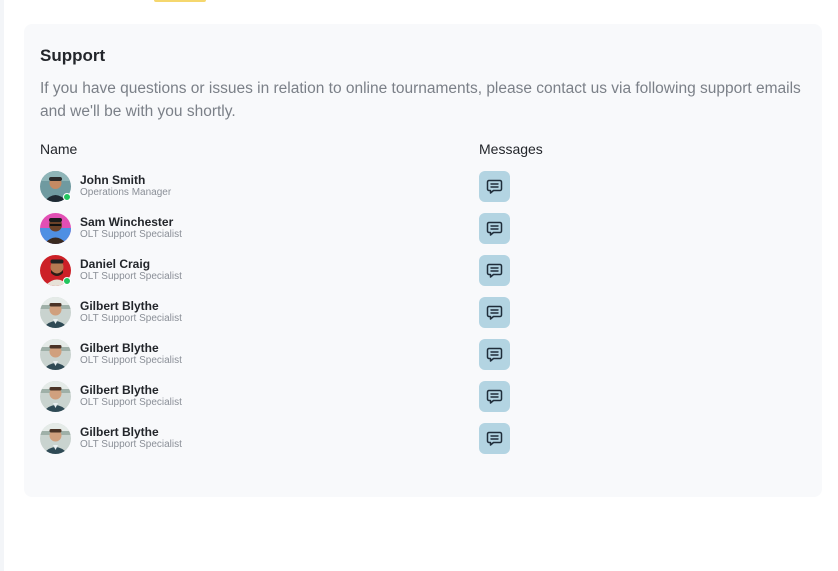 The height and width of the screenshot is (571, 838). What do you see at coordinates (59, 149) in the screenshot?
I see `column-header-name: Name` at bounding box center [59, 149].